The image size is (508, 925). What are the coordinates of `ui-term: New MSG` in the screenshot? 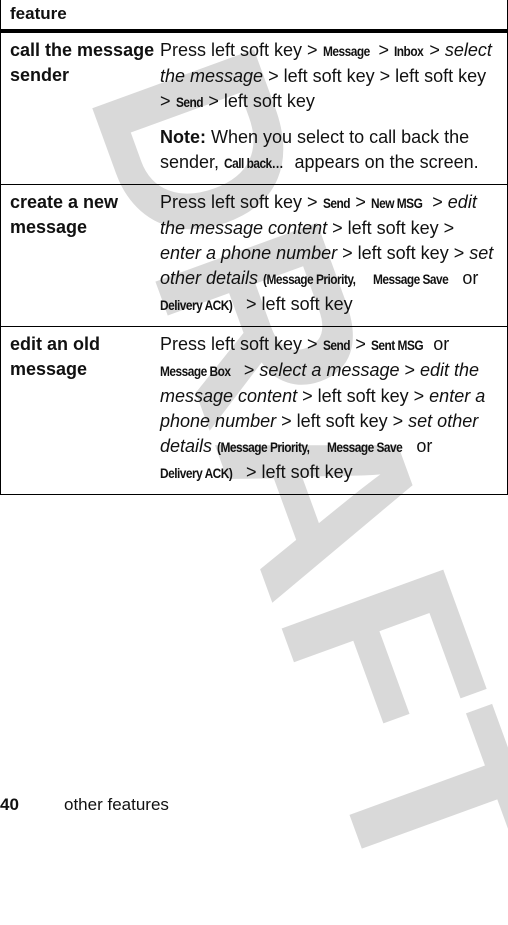 It's located at (396, 203).